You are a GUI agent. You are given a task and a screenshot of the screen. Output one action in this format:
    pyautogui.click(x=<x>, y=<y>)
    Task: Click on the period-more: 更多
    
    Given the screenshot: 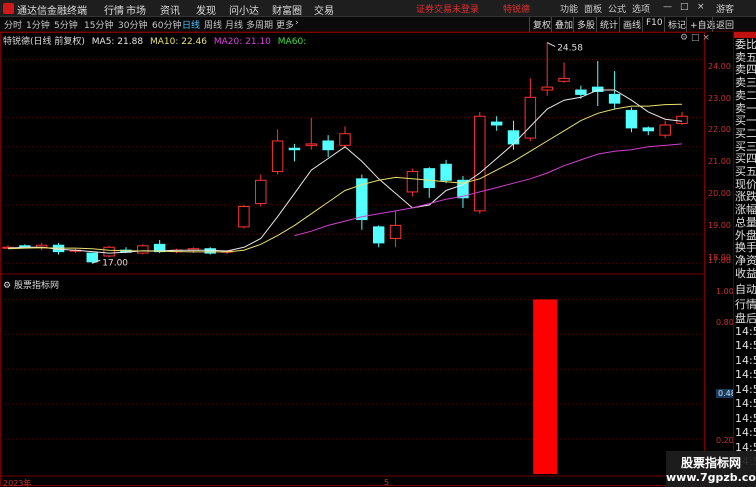 What is the action you would take?
    pyautogui.click(x=285, y=24)
    